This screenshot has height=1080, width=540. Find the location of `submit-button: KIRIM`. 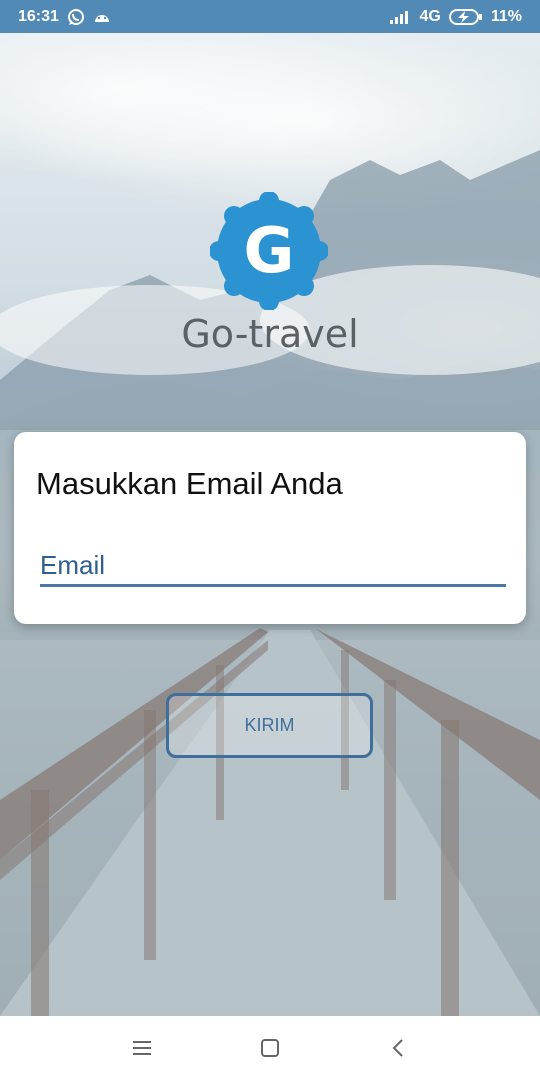

submit-button: KIRIM is located at coordinates (269, 725).